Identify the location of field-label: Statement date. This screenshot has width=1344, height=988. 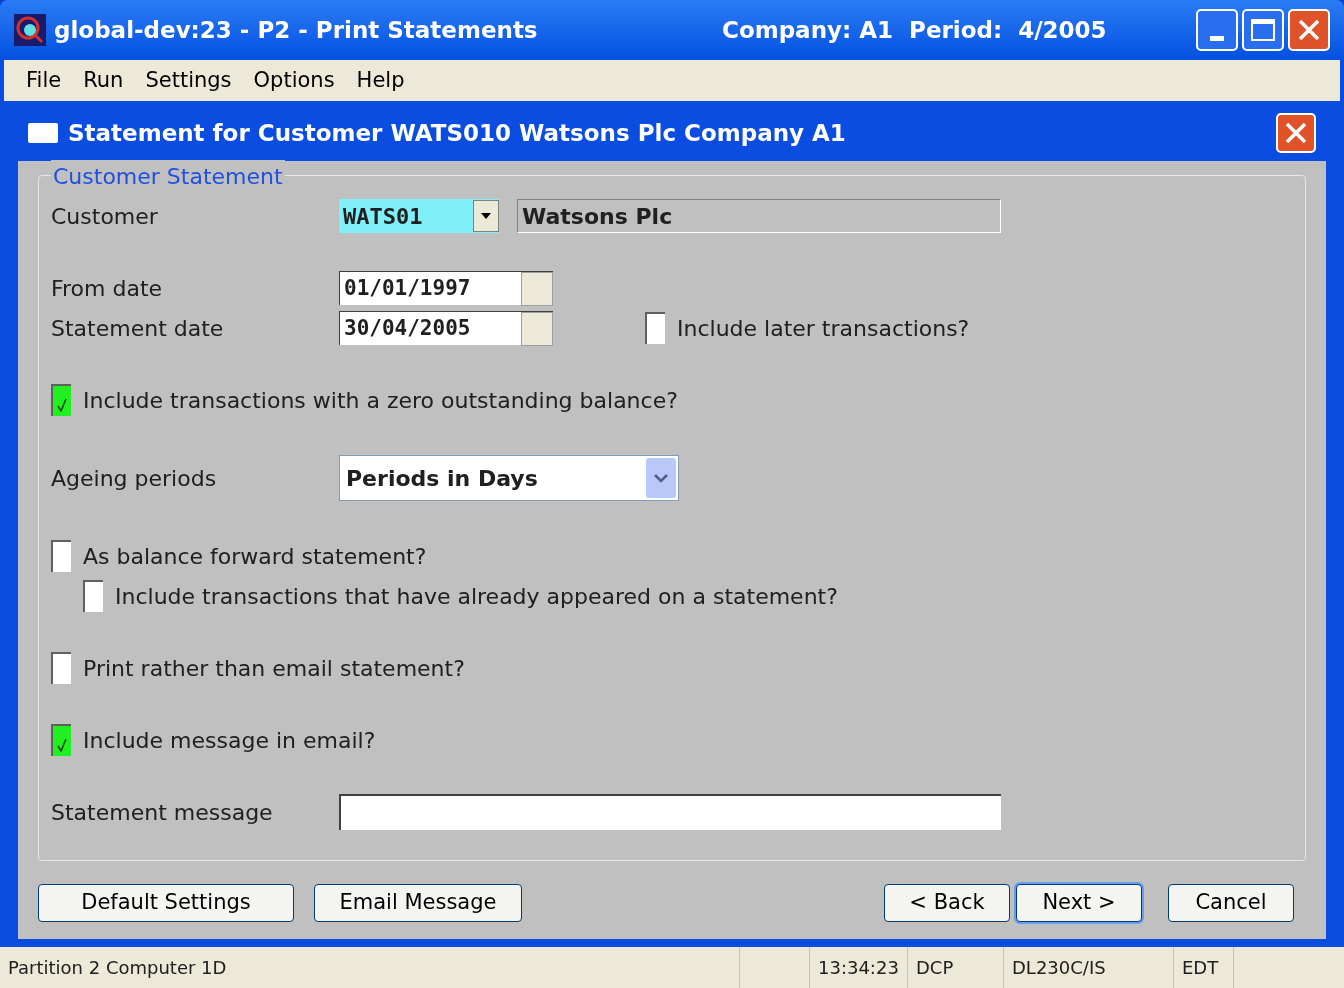
(138, 328).